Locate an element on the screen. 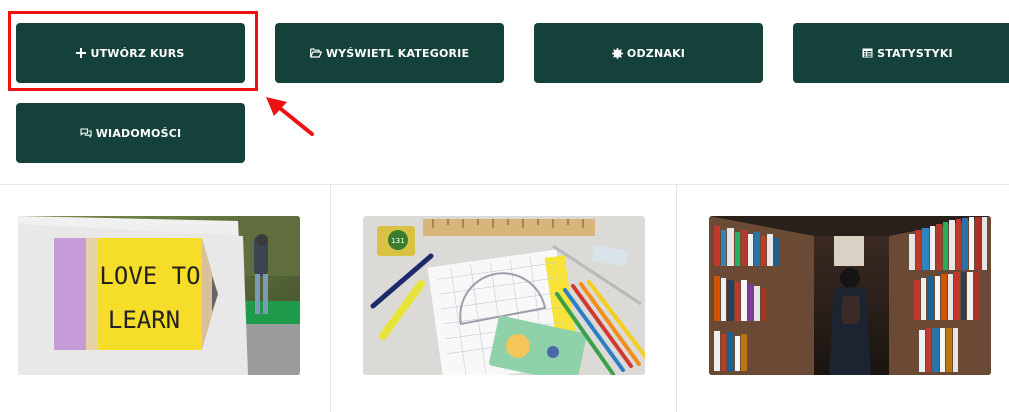  statistics-label: STATYSTYKI is located at coordinates (915, 53).